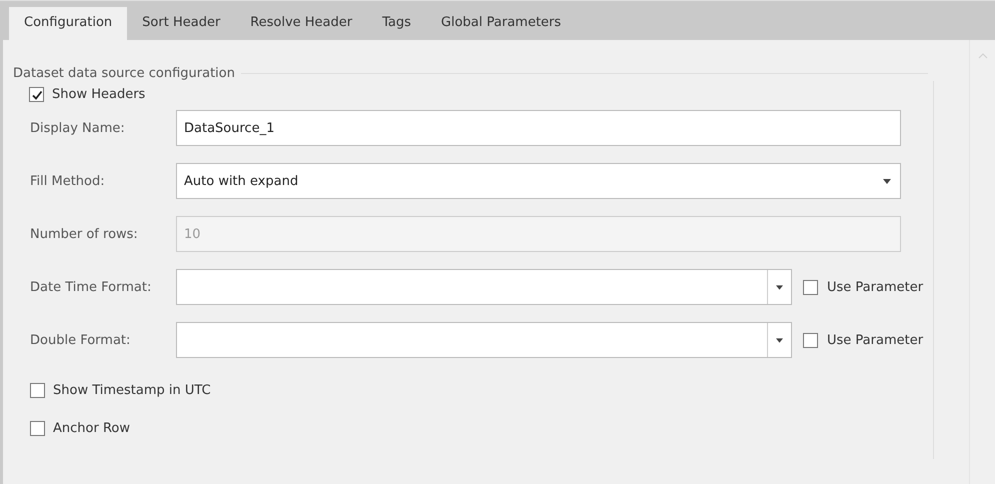 The width and height of the screenshot is (995, 484). Describe the element at coordinates (241, 181) in the screenshot. I see `dropdown-value: Auto with expand` at that location.